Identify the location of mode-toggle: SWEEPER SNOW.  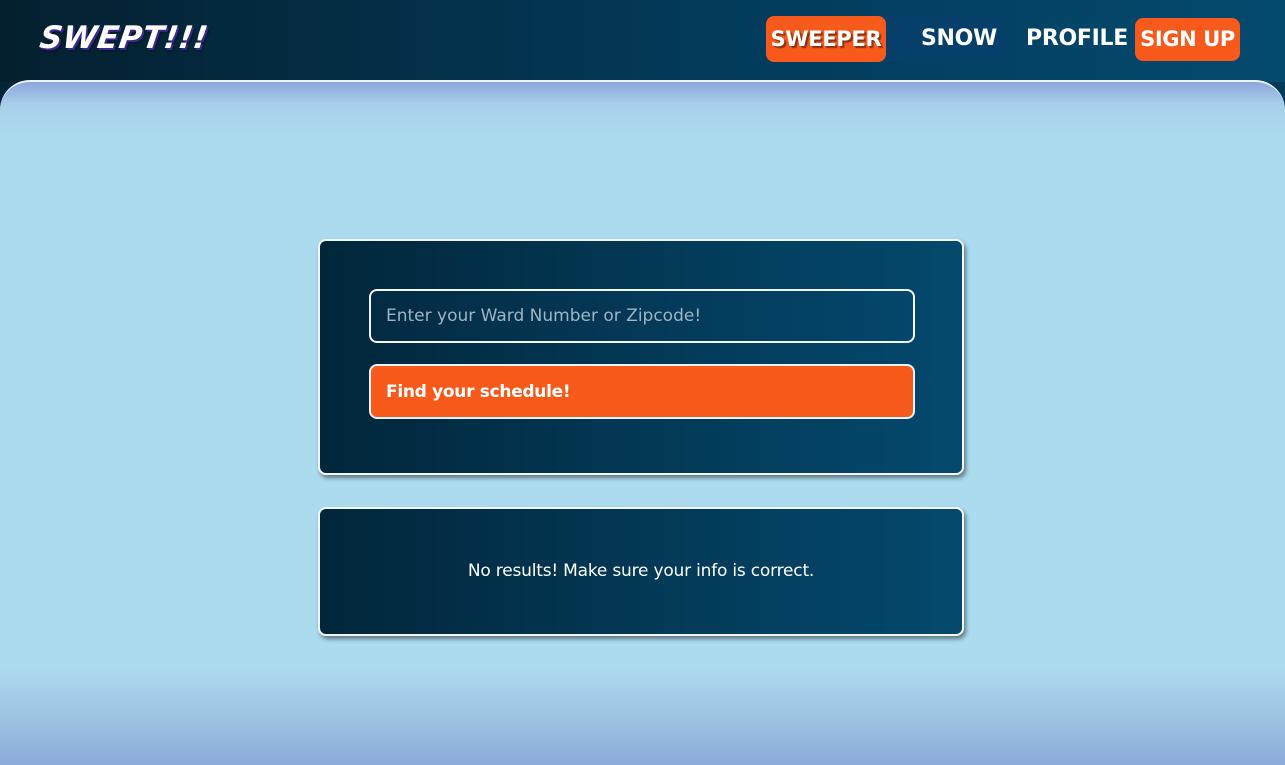
(886, 39).